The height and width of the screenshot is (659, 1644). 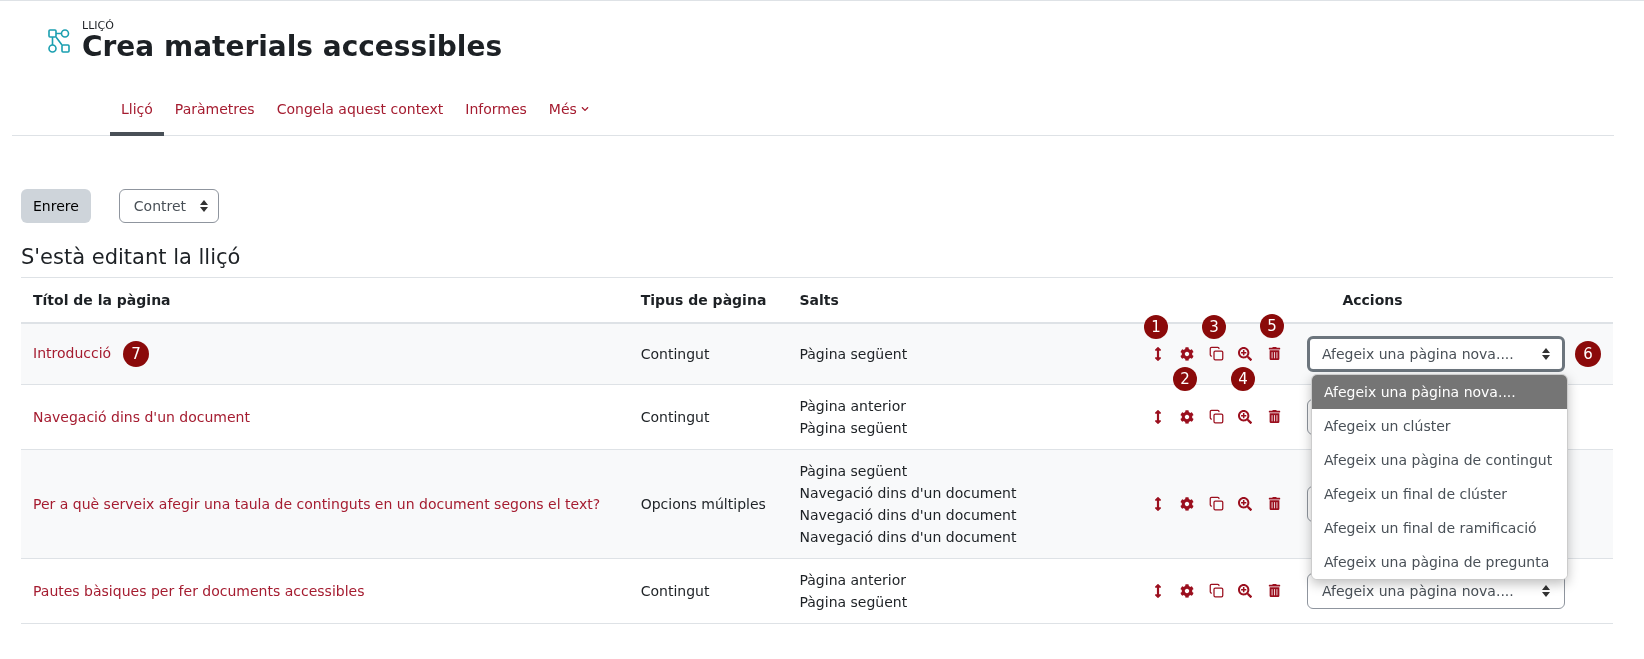 What do you see at coordinates (199, 590) in the screenshot?
I see `page-title-link: Pautes bàsiques per fer documents accessibles` at bounding box center [199, 590].